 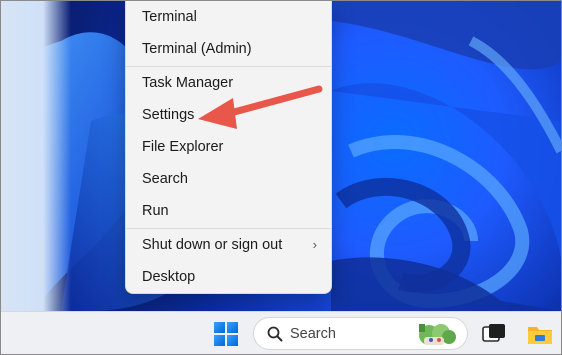 I want to click on search-highlight-art-icon, so click(x=437, y=334).